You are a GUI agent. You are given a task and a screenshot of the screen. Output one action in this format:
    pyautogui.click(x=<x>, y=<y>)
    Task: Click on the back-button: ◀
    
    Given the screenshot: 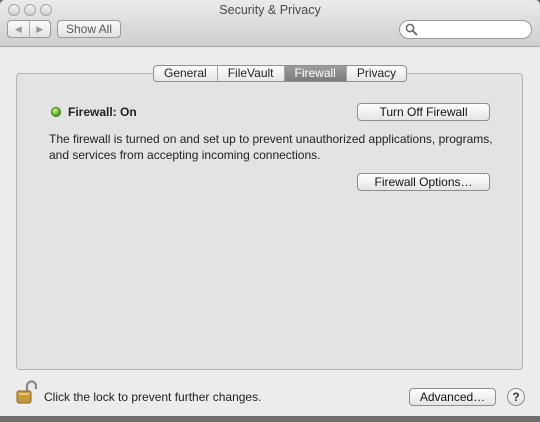 What is the action you would take?
    pyautogui.click(x=18, y=29)
    